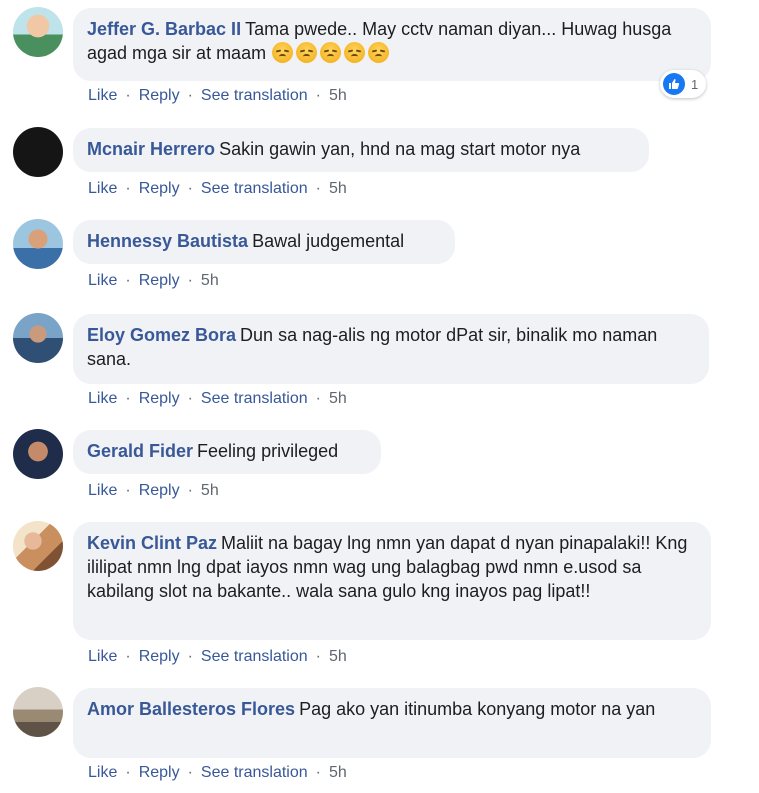 This screenshot has width=759, height=793. What do you see at coordinates (674, 84) in the screenshot?
I see `thumbs-up-icon` at bounding box center [674, 84].